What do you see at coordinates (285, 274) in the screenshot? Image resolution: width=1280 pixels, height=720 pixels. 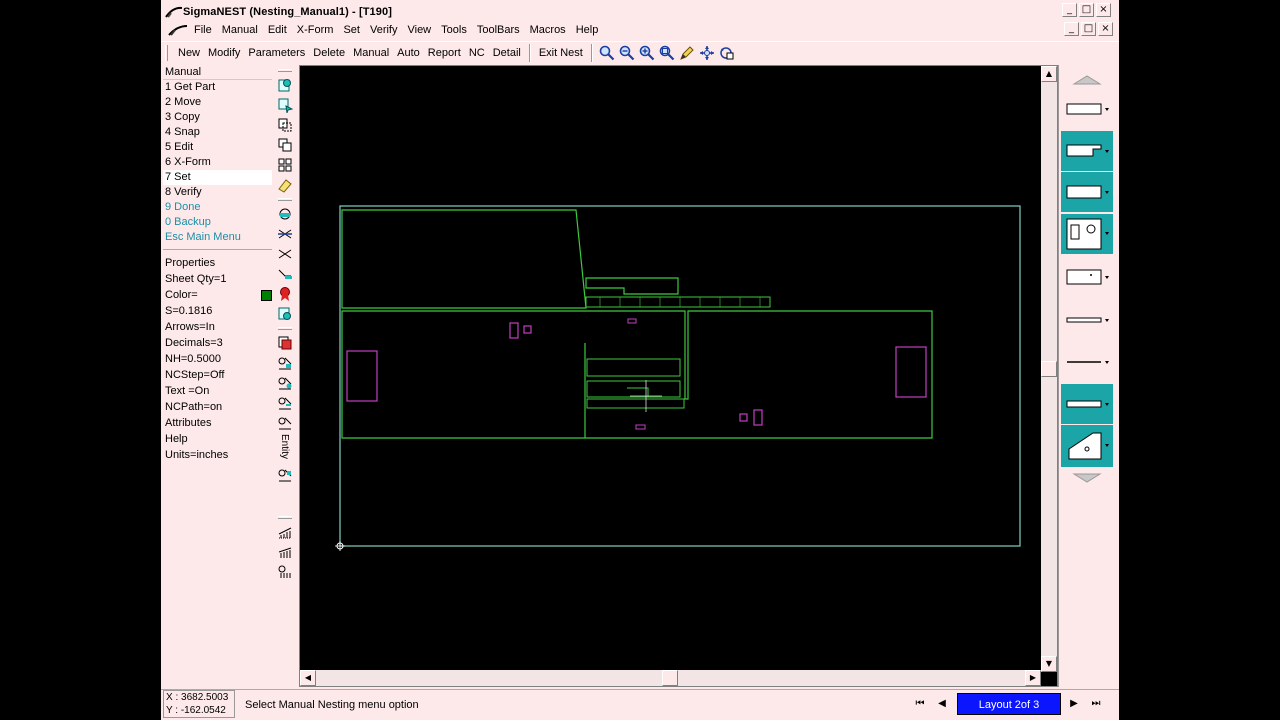 I see `slide-part-icon` at bounding box center [285, 274].